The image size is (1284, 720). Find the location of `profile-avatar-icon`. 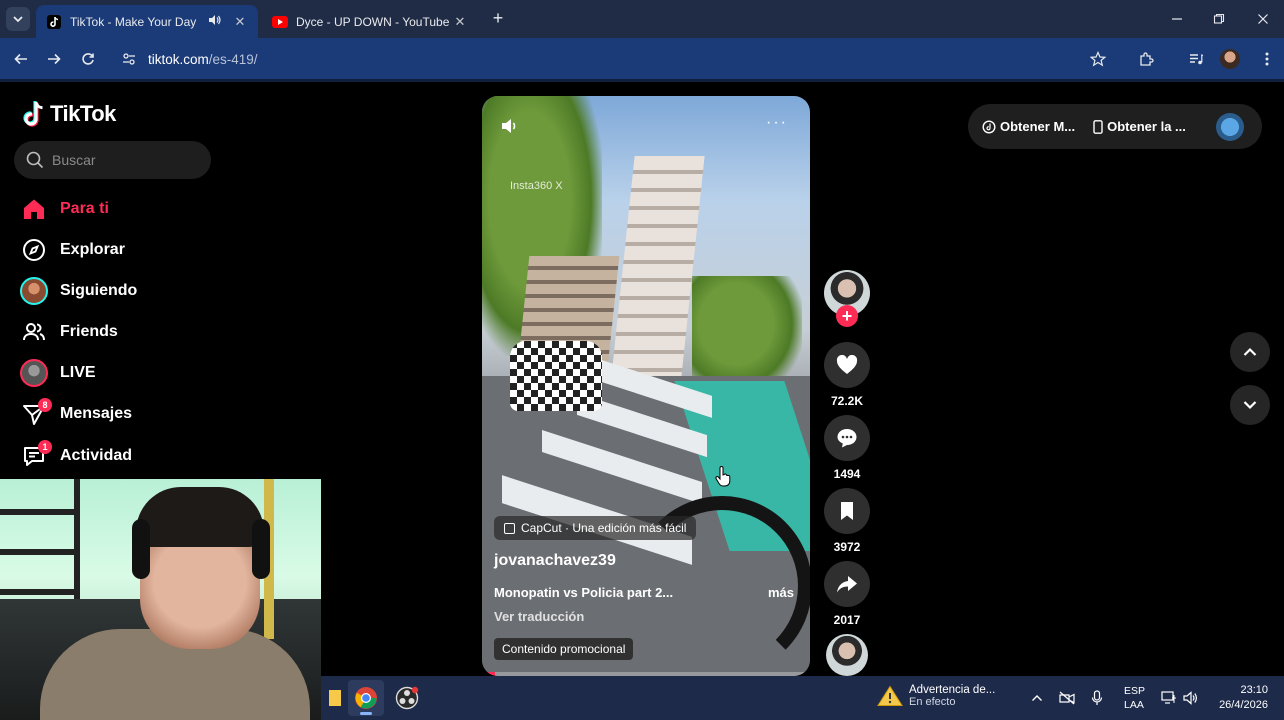

profile-avatar-icon is located at coordinates (1230, 59).